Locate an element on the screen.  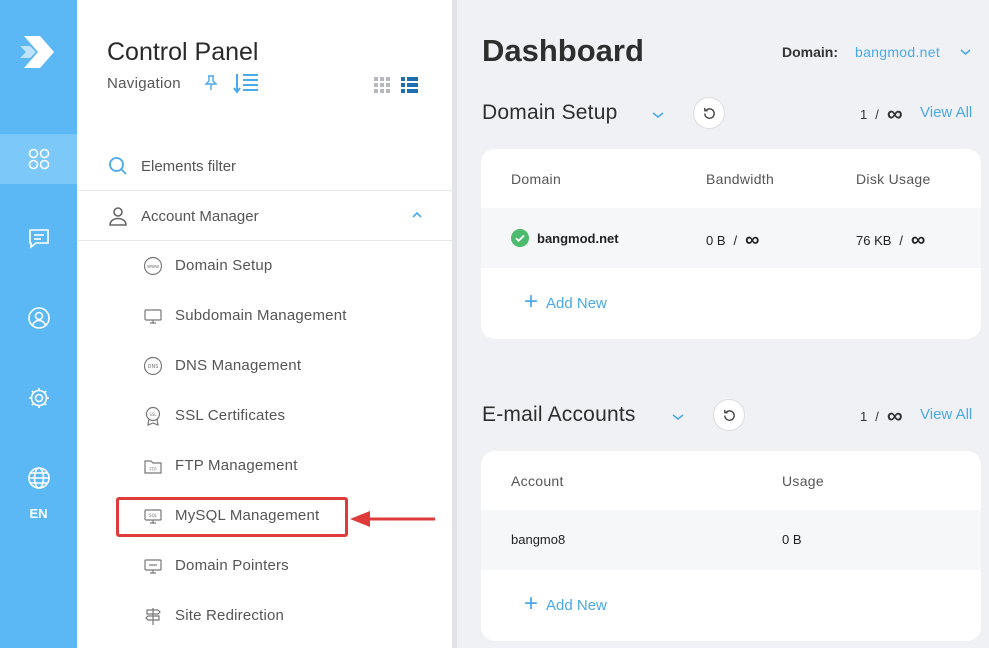
nav-item-dns-management: DNS DNS Management is located at coordinates (287, 366).